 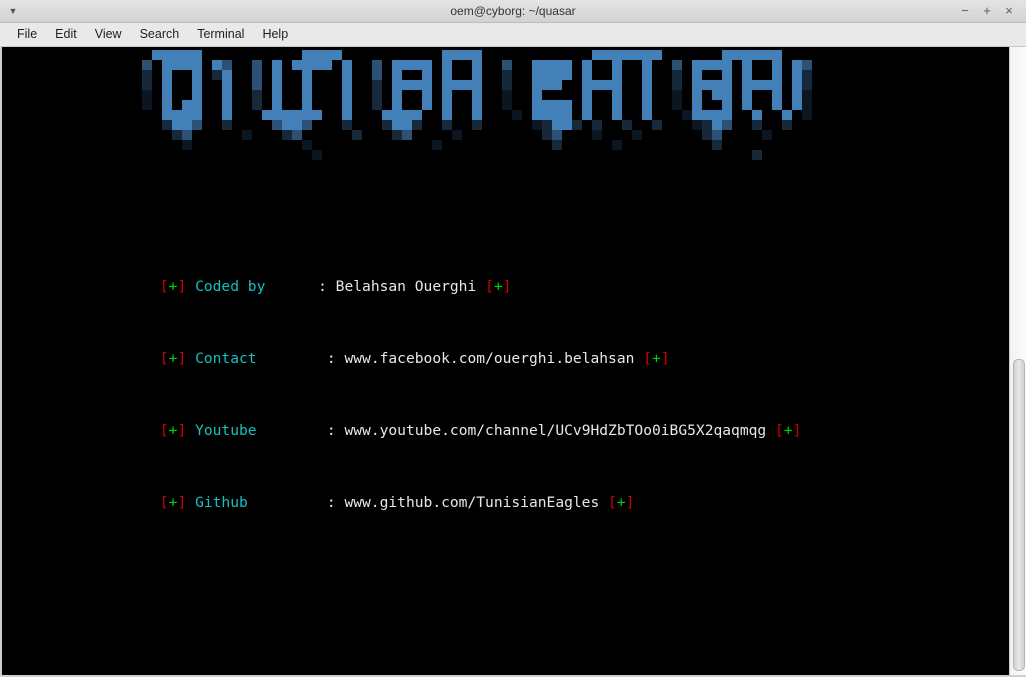 I want to click on minimize-button: −, so click(x=965, y=11).